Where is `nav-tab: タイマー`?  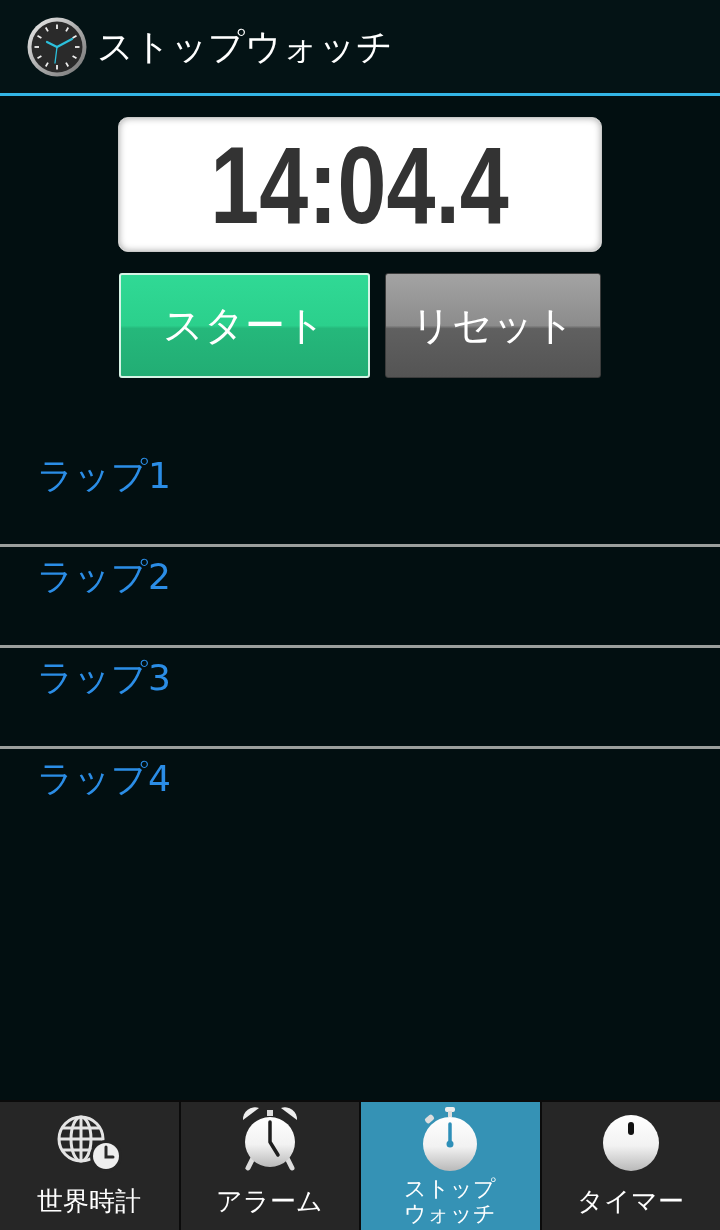 nav-tab: タイマー is located at coordinates (630, 1166).